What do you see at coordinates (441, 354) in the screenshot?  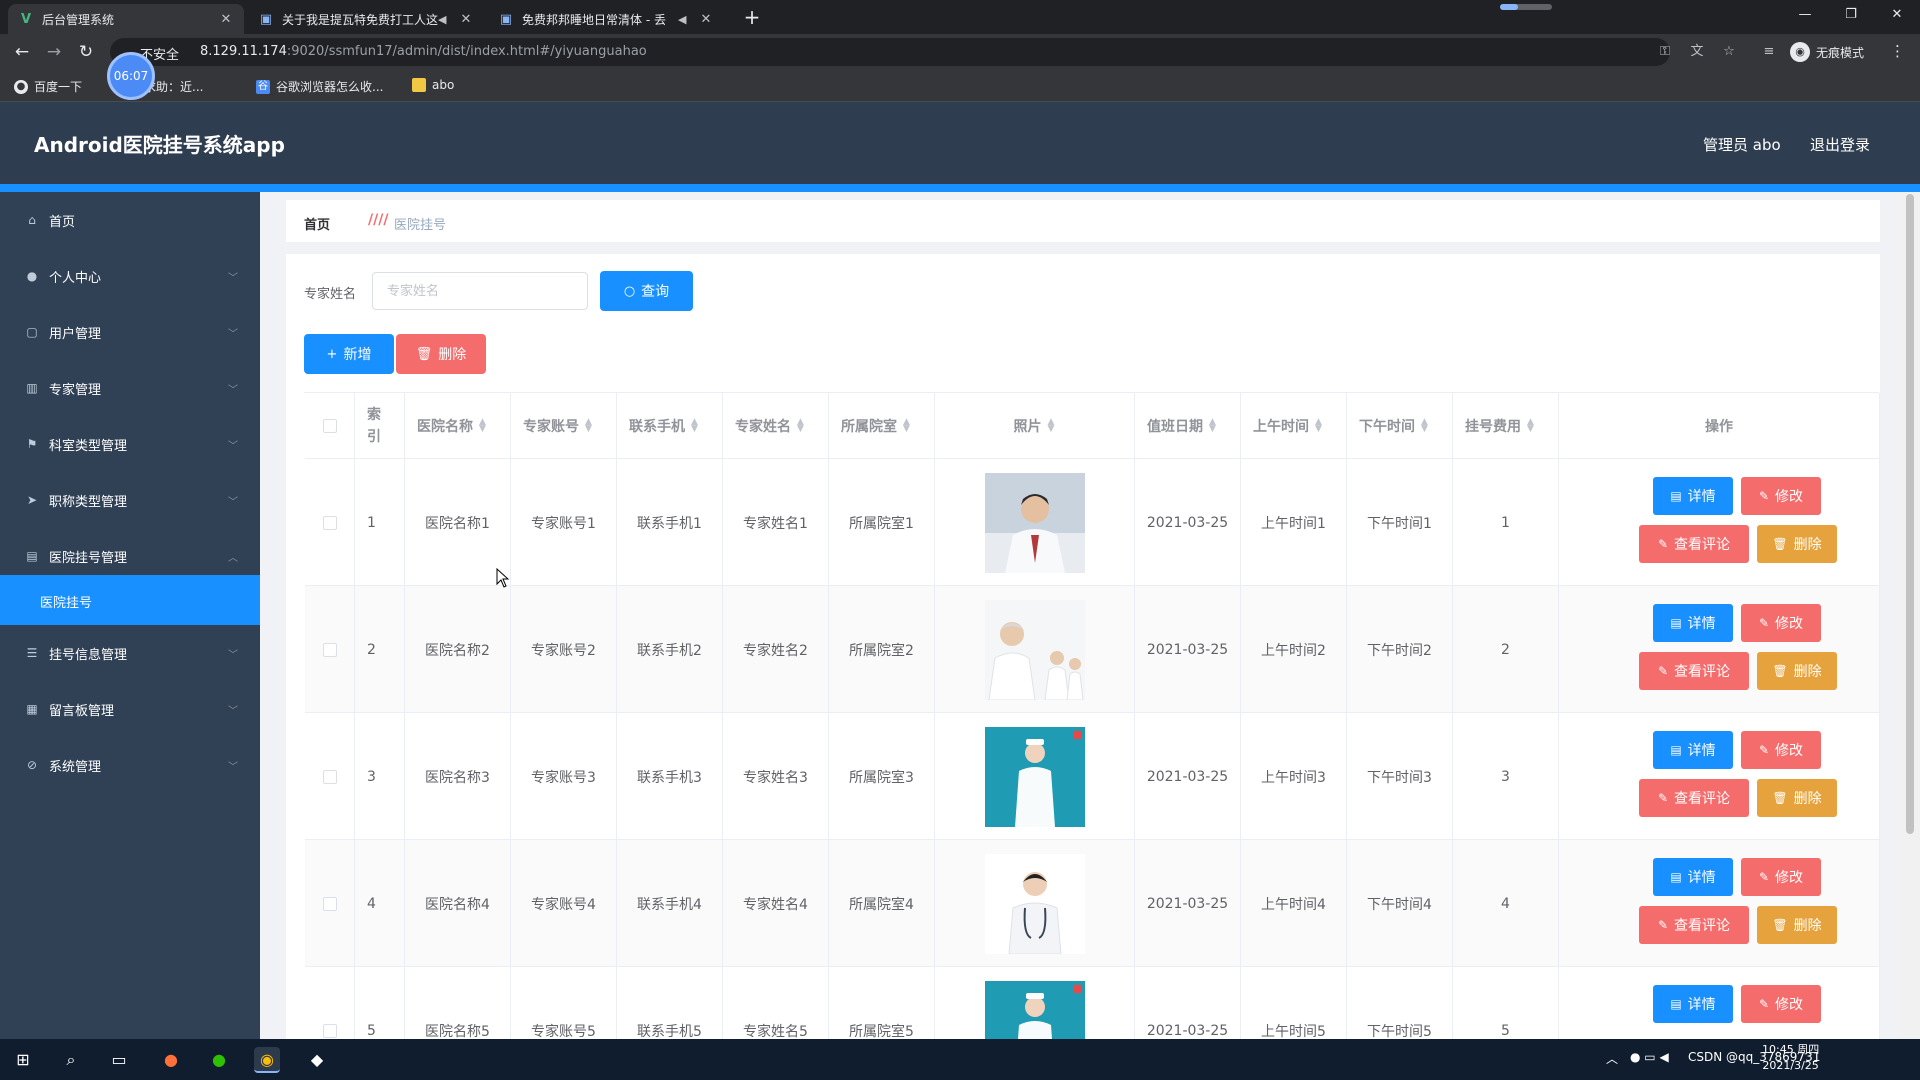 I see `batch-delete-button: 🗑 删除` at bounding box center [441, 354].